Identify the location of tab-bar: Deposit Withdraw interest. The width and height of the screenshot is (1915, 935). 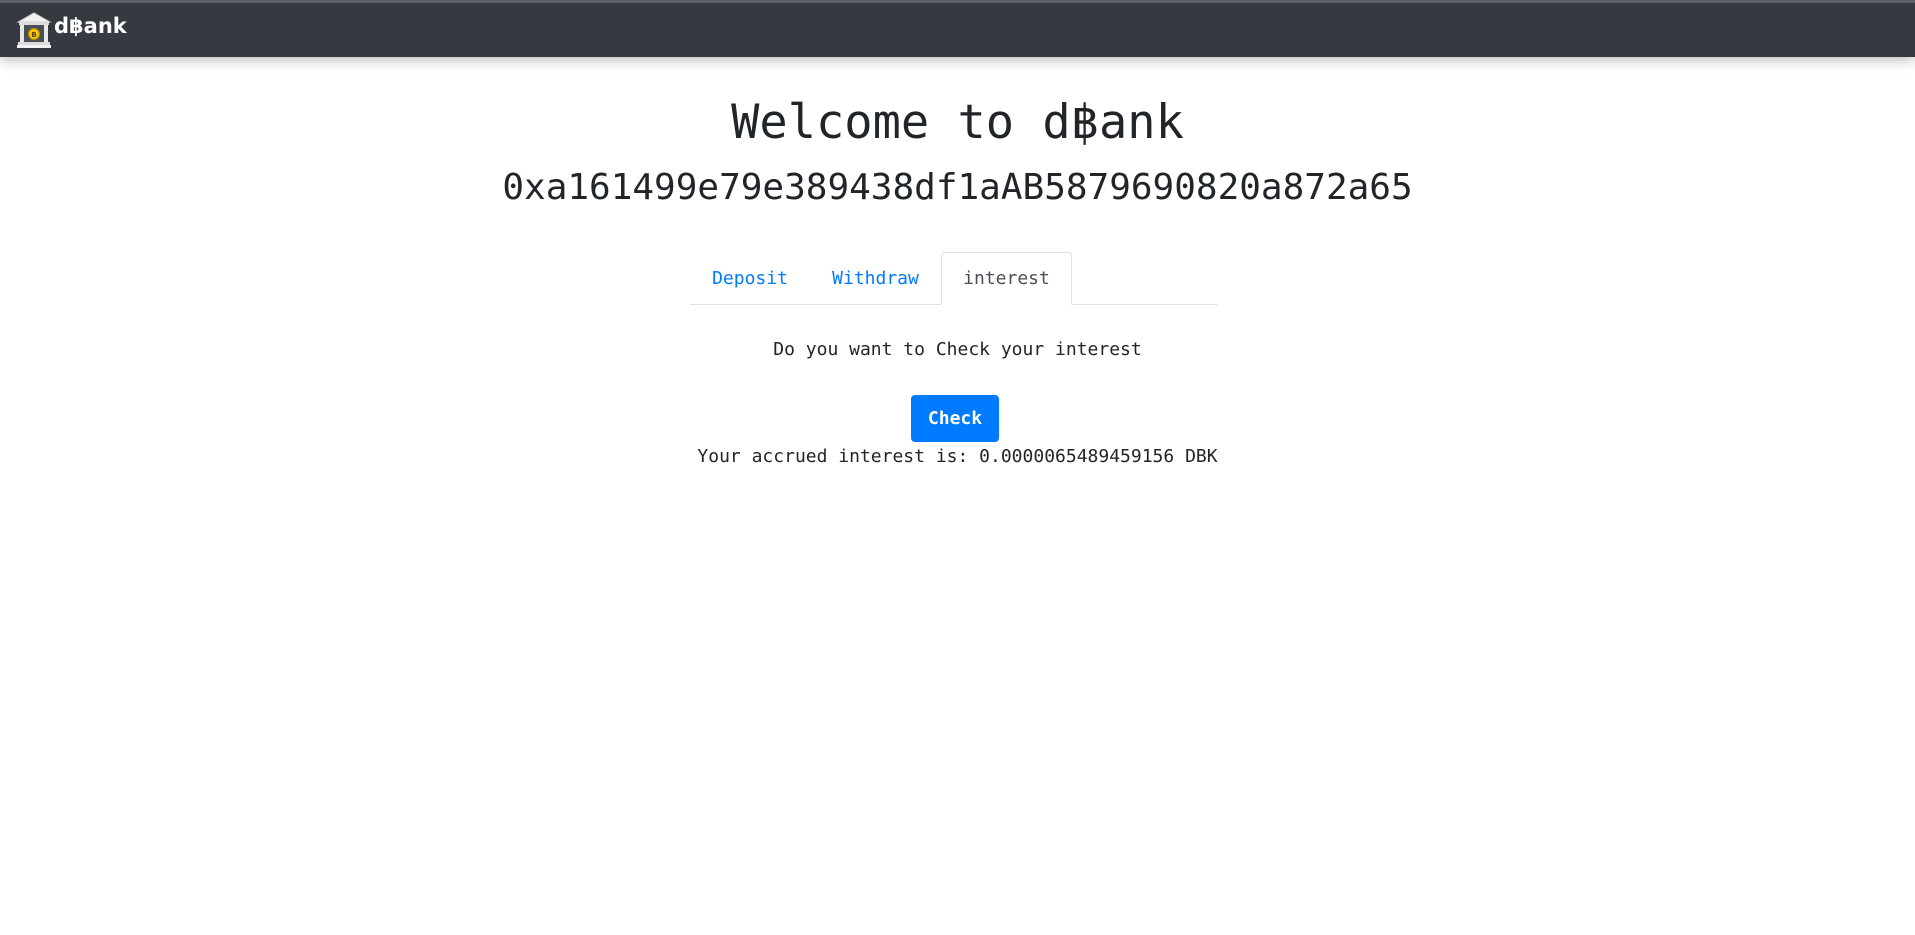
(954, 278).